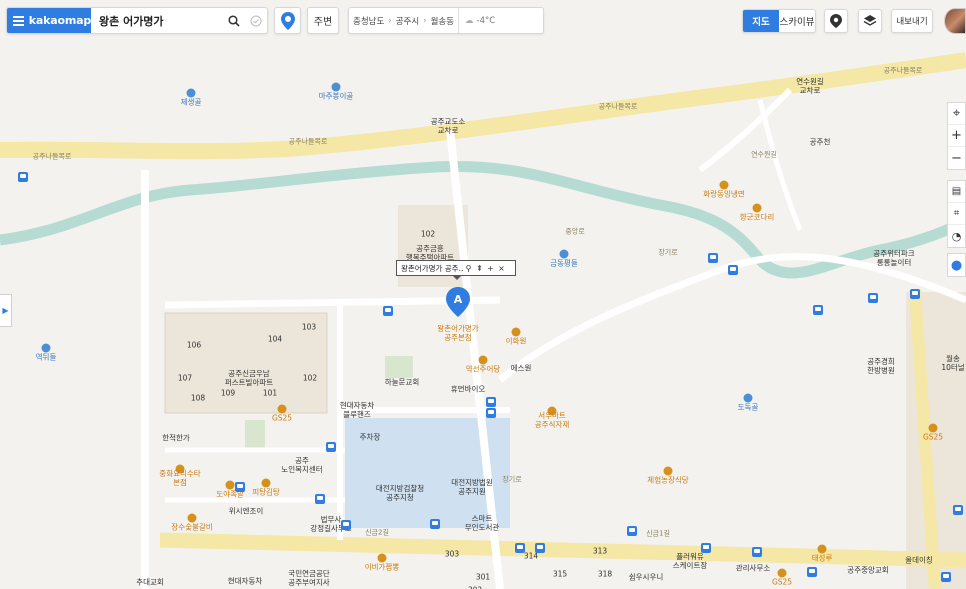 The height and width of the screenshot is (589, 966). What do you see at coordinates (953, 363) in the screenshot?
I see `place-label: 월송 10터널` at bounding box center [953, 363].